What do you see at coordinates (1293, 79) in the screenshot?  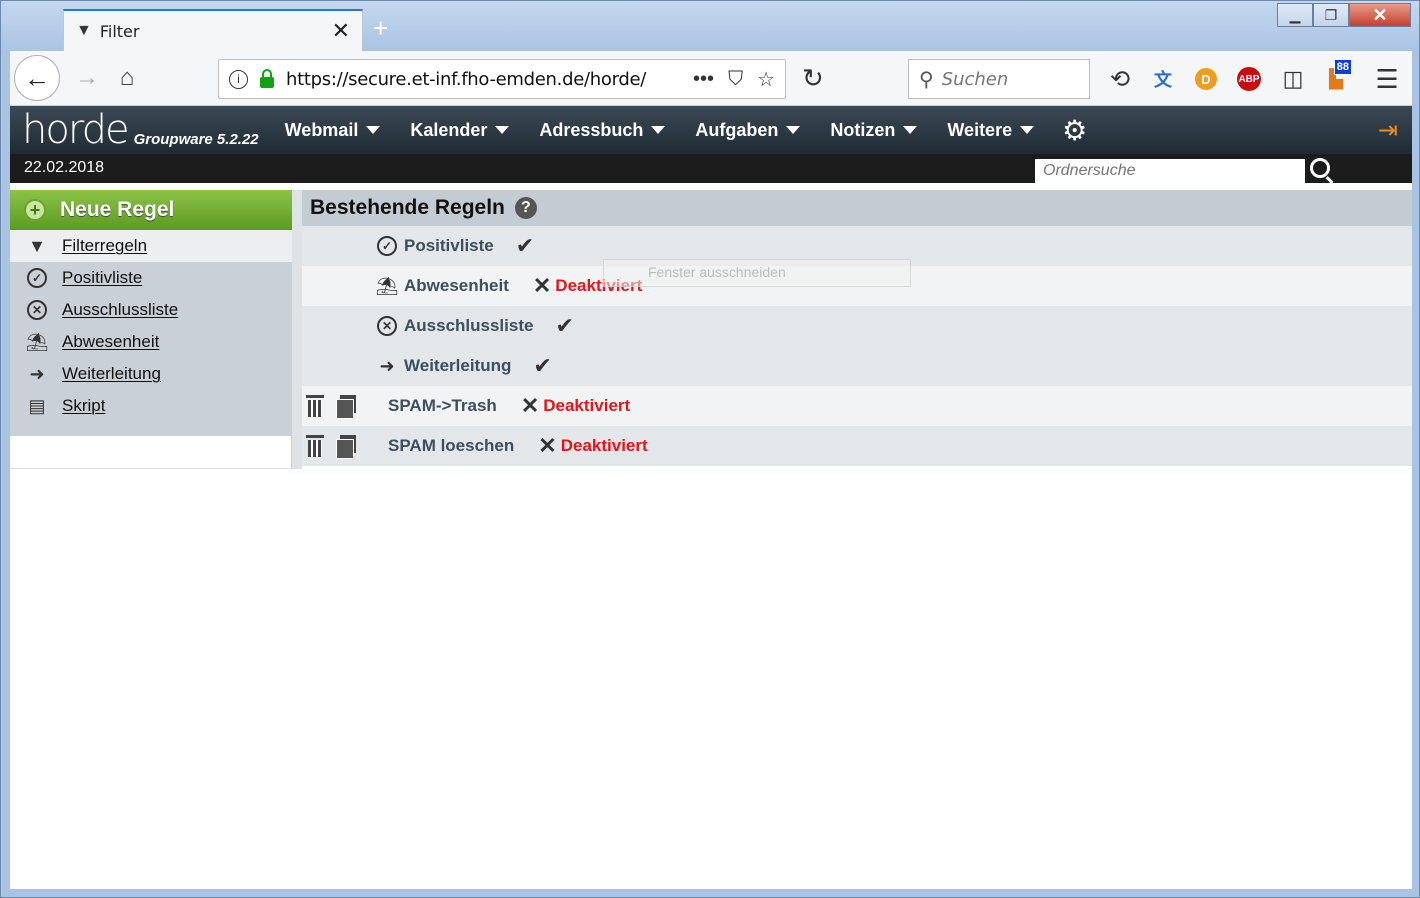 I see `sidebar-toggle-icon: ◫` at bounding box center [1293, 79].